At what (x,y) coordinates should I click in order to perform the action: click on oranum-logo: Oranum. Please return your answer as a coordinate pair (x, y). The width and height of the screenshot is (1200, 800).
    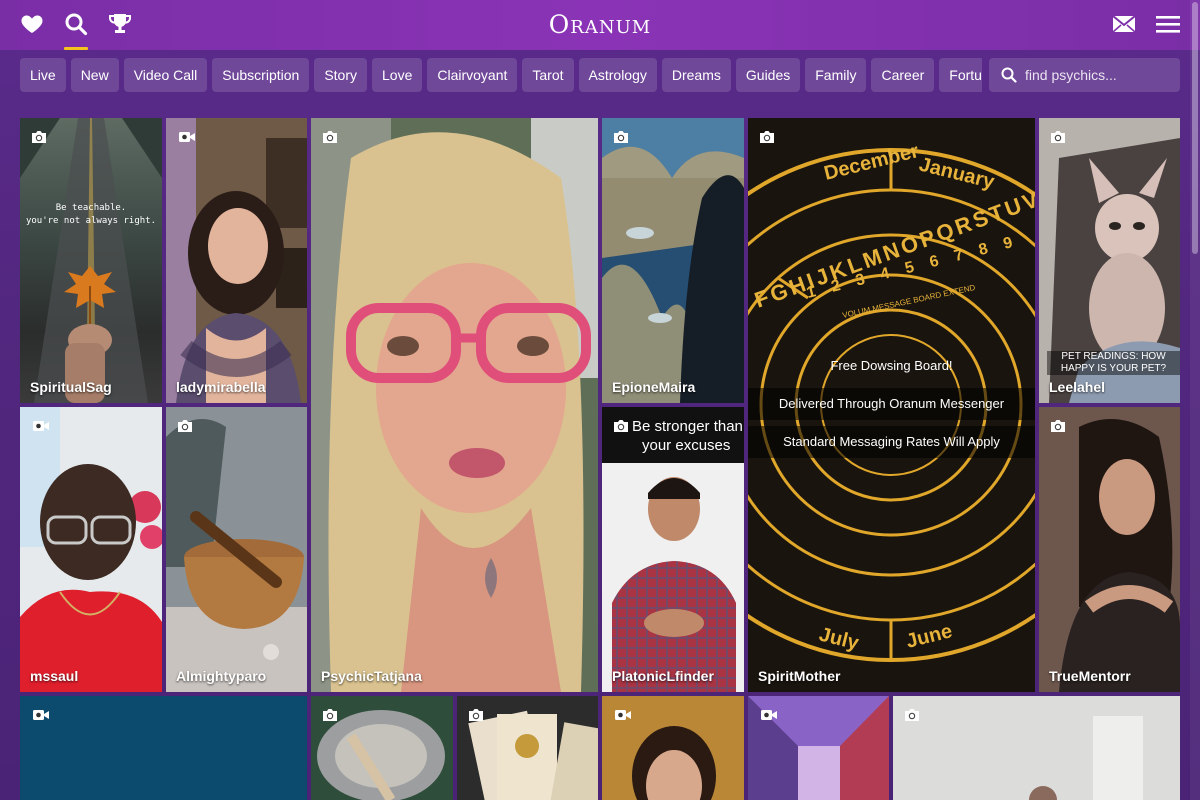
    Looking at the image, I should click on (600, 24).